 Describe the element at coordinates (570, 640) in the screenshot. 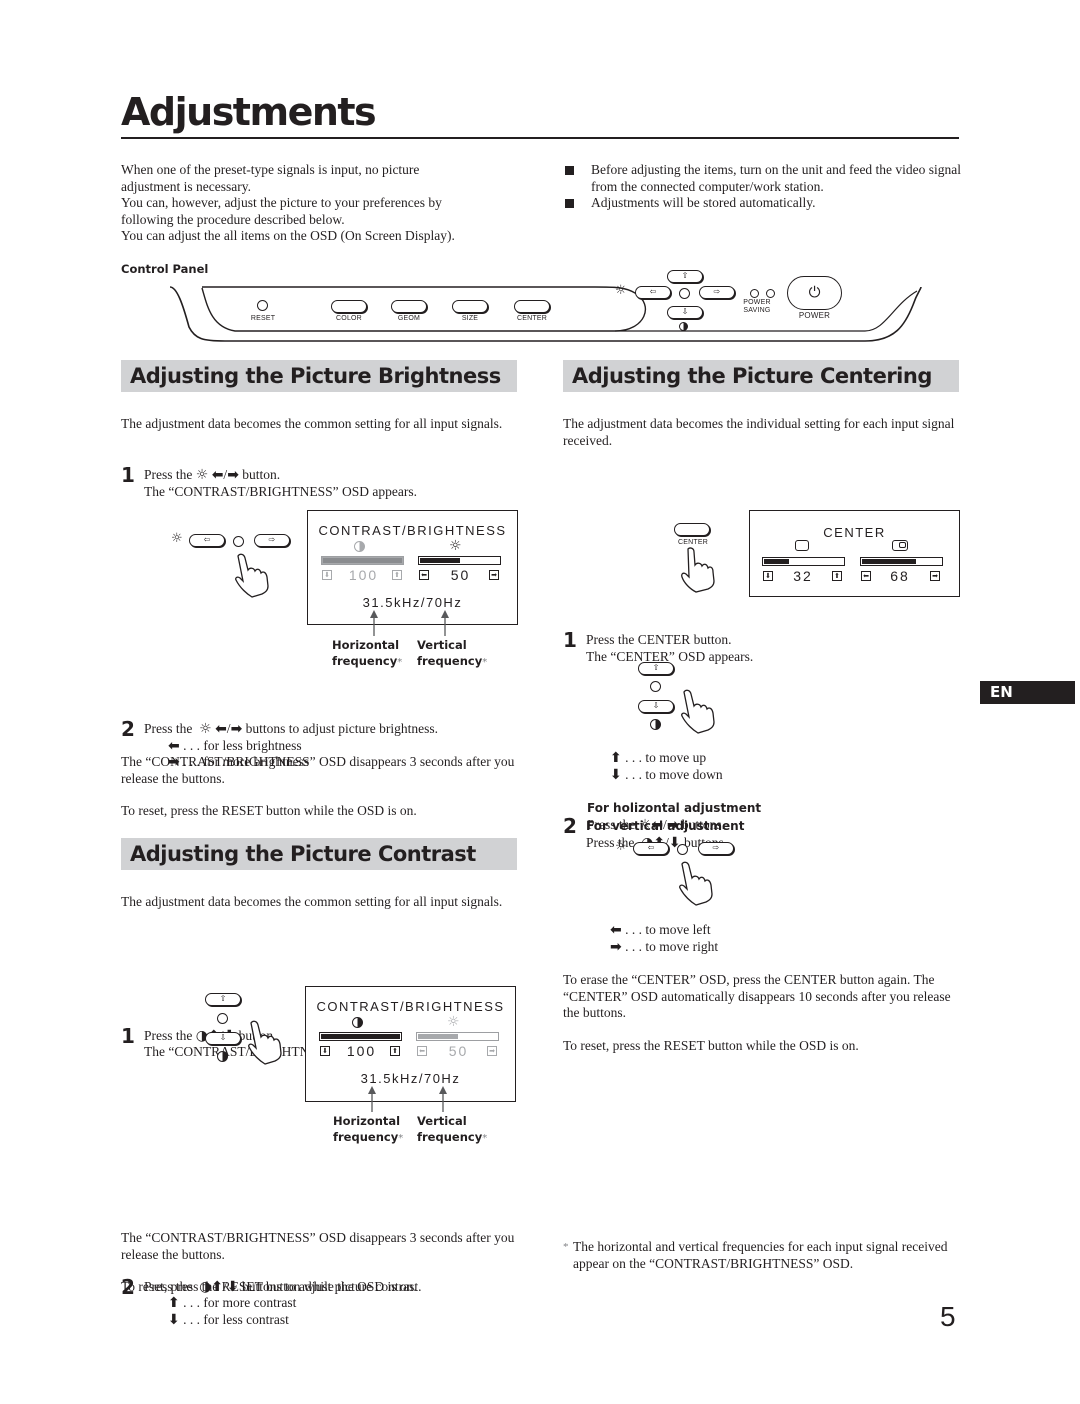

I see `step-number: 1` at that location.